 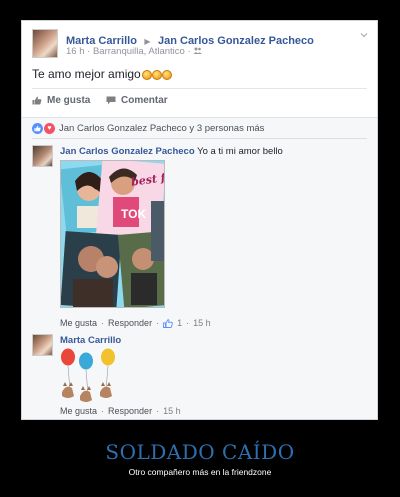 What do you see at coordinates (127, 151) in the screenshot?
I see `comment-author-link: Jan Carlos Gonzalez Pacheco` at bounding box center [127, 151].